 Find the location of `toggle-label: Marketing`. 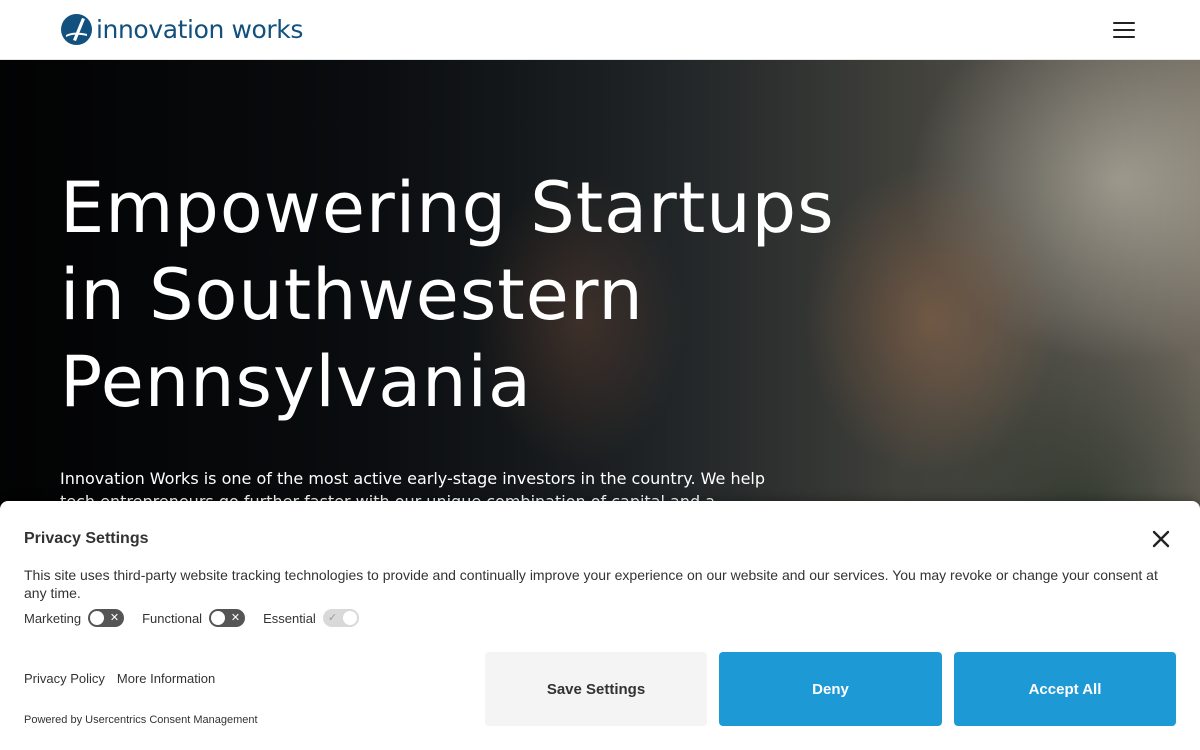

toggle-label: Marketing is located at coordinates (53, 618).